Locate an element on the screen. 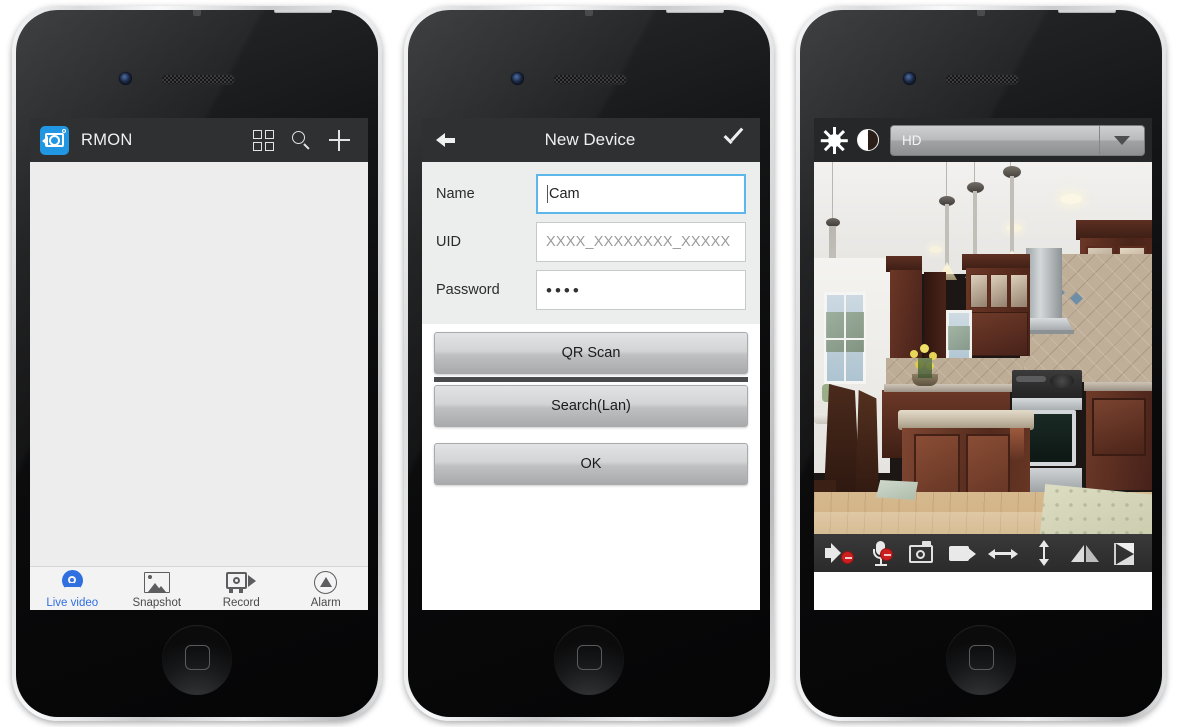 The height and width of the screenshot is (727, 1177). snapshot-icon is located at coordinates (922, 553).